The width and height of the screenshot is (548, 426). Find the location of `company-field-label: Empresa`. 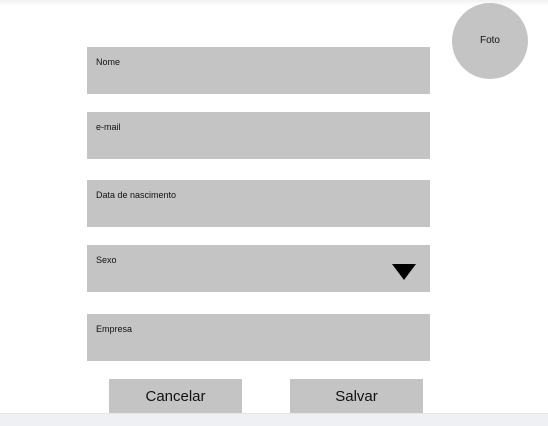

company-field-label: Empresa is located at coordinates (114, 329).